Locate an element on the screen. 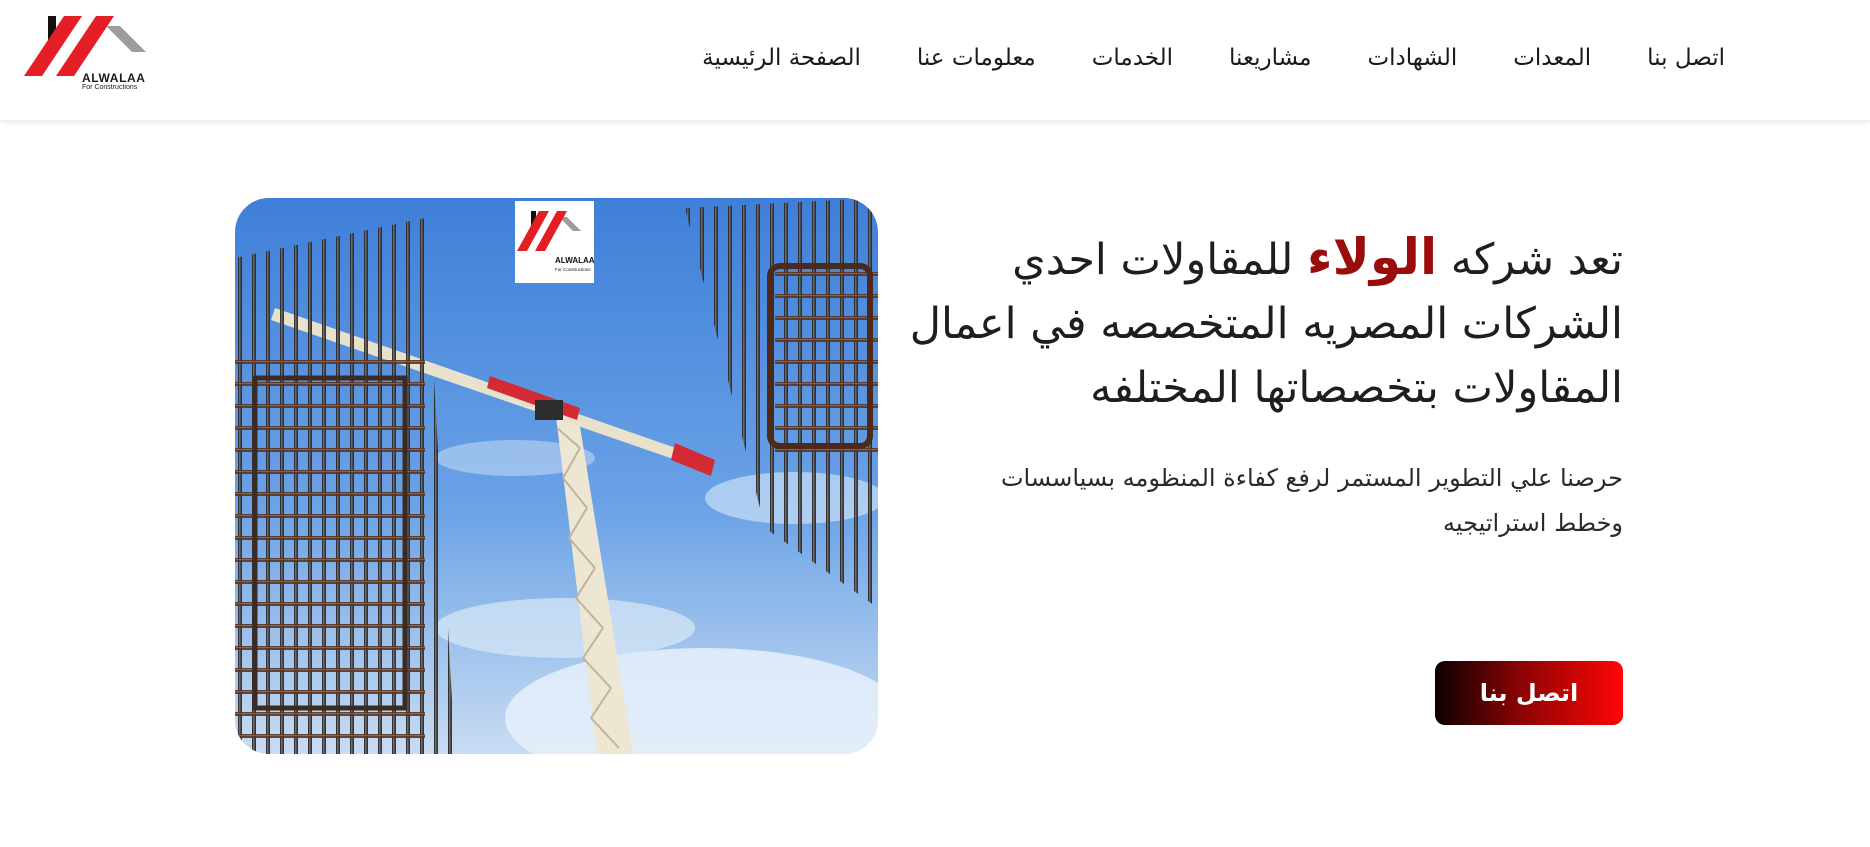 The width and height of the screenshot is (1870, 847). site-logo: ALWALAA For Constructions is located at coordinates (97, 54).